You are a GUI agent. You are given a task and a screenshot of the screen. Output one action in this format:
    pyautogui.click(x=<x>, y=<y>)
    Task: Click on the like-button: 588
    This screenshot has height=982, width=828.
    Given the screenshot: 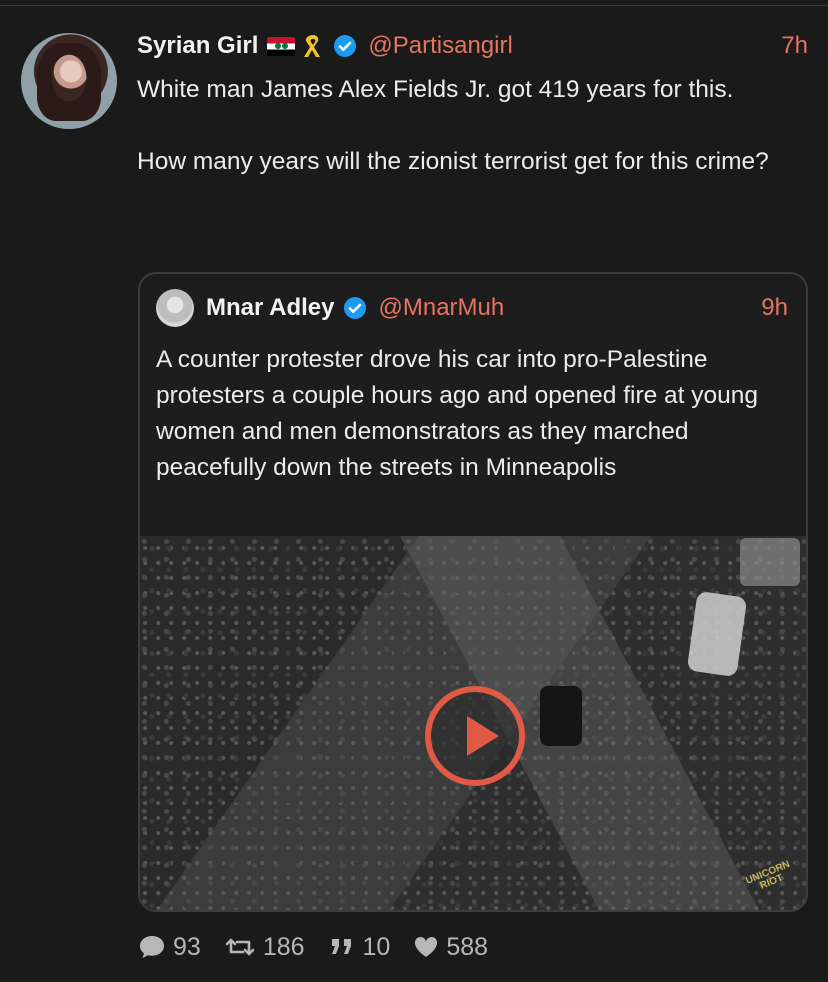 What is the action you would take?
    pyautogui.click(x=450, y=947)
    